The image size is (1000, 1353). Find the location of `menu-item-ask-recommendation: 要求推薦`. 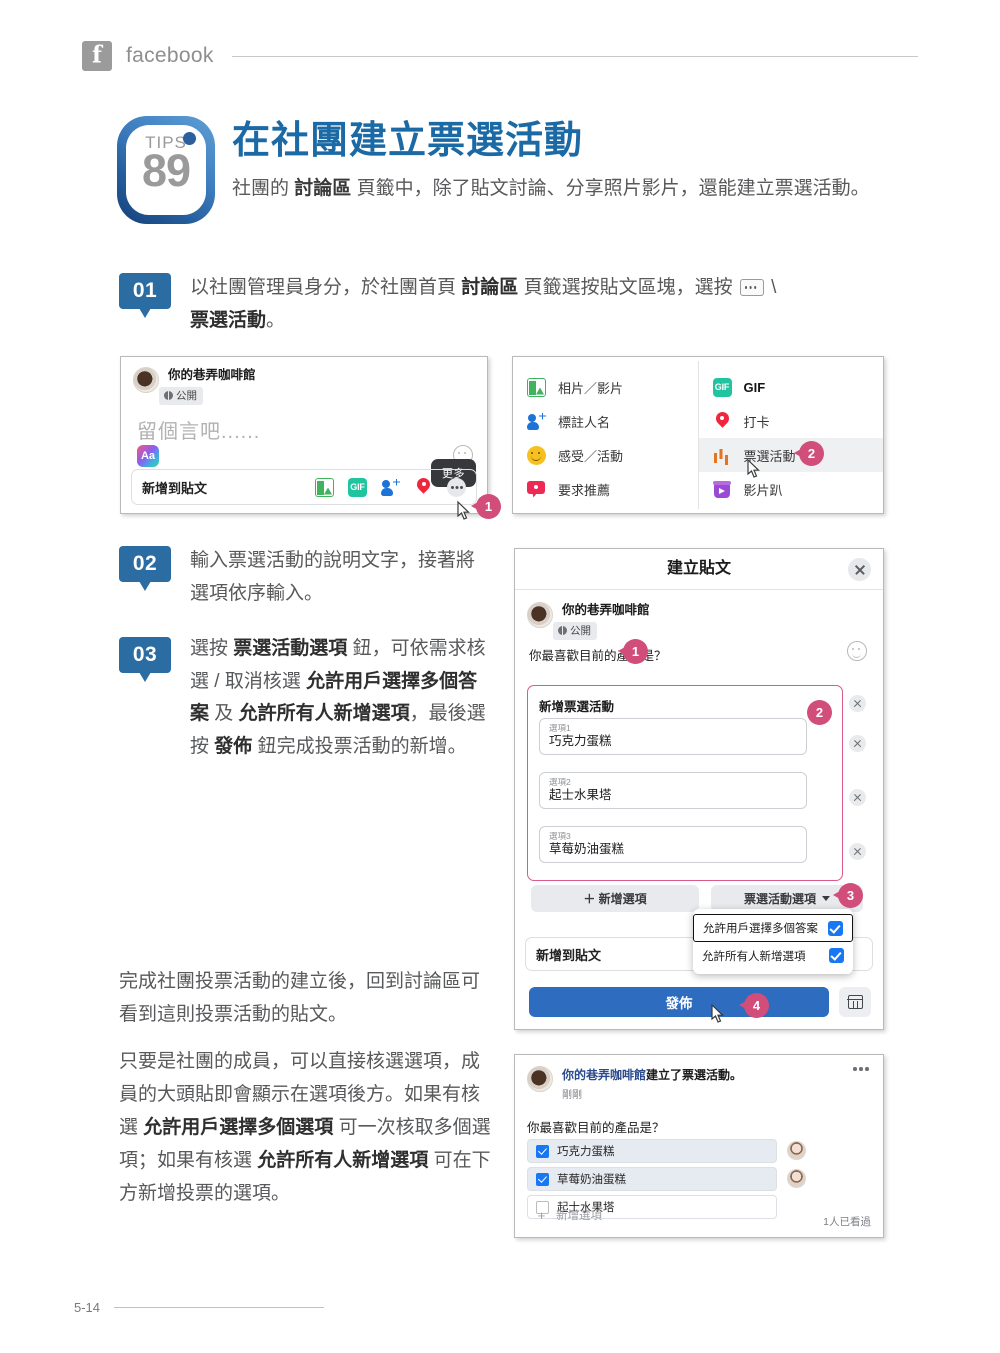

menu-item-ask-recommendation: 要求推薦 is located at coordinates (605, 489).